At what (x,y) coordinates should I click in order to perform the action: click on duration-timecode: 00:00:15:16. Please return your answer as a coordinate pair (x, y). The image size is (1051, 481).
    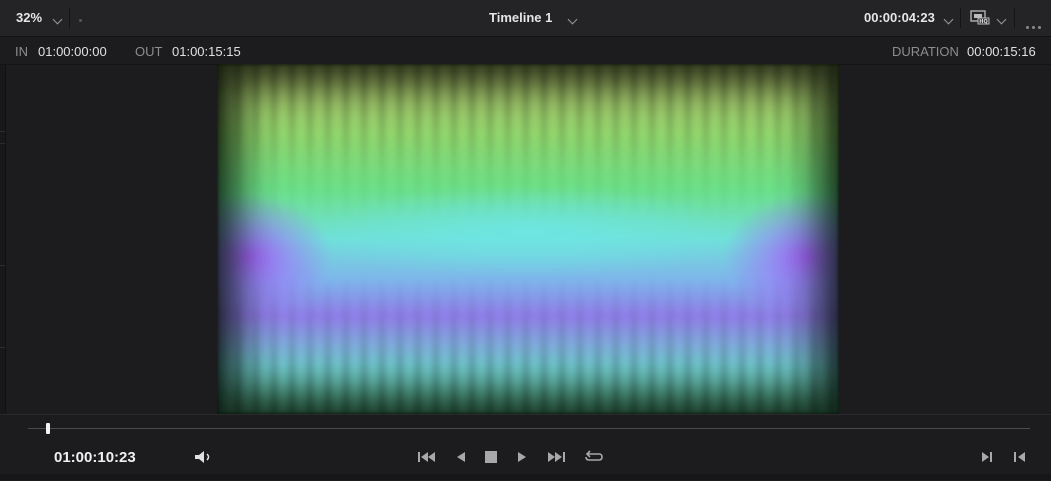
    Looking at the image, I should click on (1001, 51).